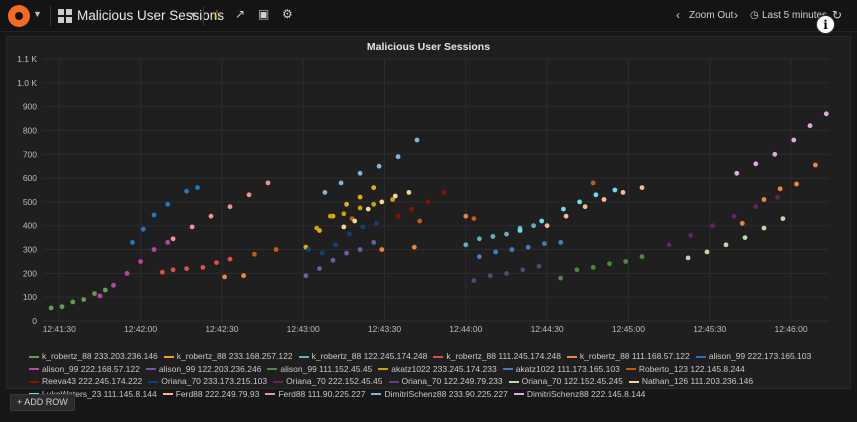  I want to click on y-tick-label: 900, so click(30, 107).